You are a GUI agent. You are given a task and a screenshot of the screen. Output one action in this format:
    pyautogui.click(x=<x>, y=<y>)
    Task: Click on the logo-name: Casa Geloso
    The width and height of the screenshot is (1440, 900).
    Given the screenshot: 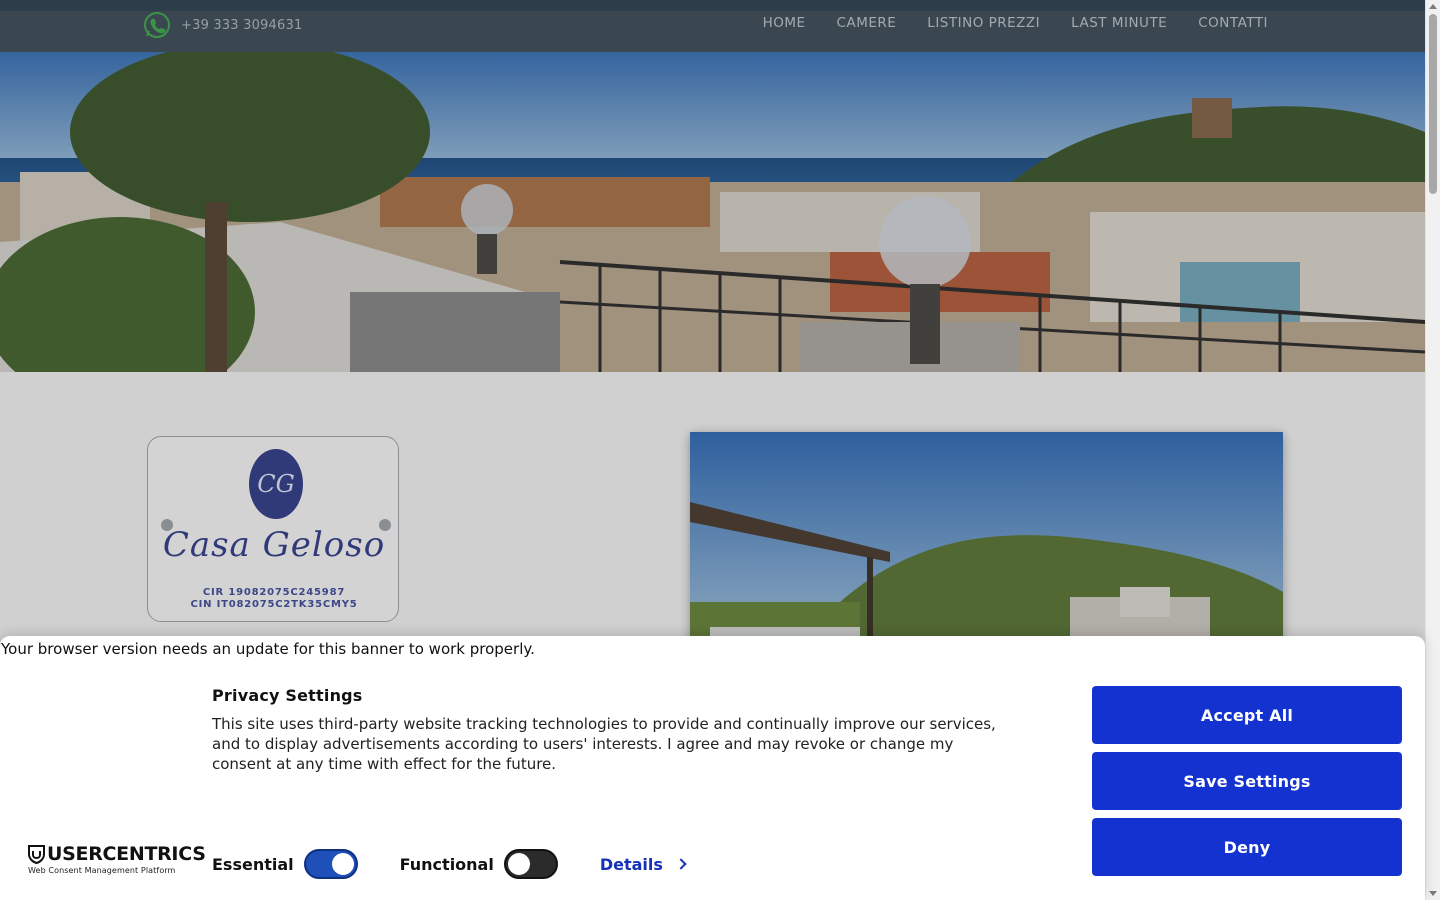 What is the action you would take?
    pyautogui.click(x=274, y=545)
    